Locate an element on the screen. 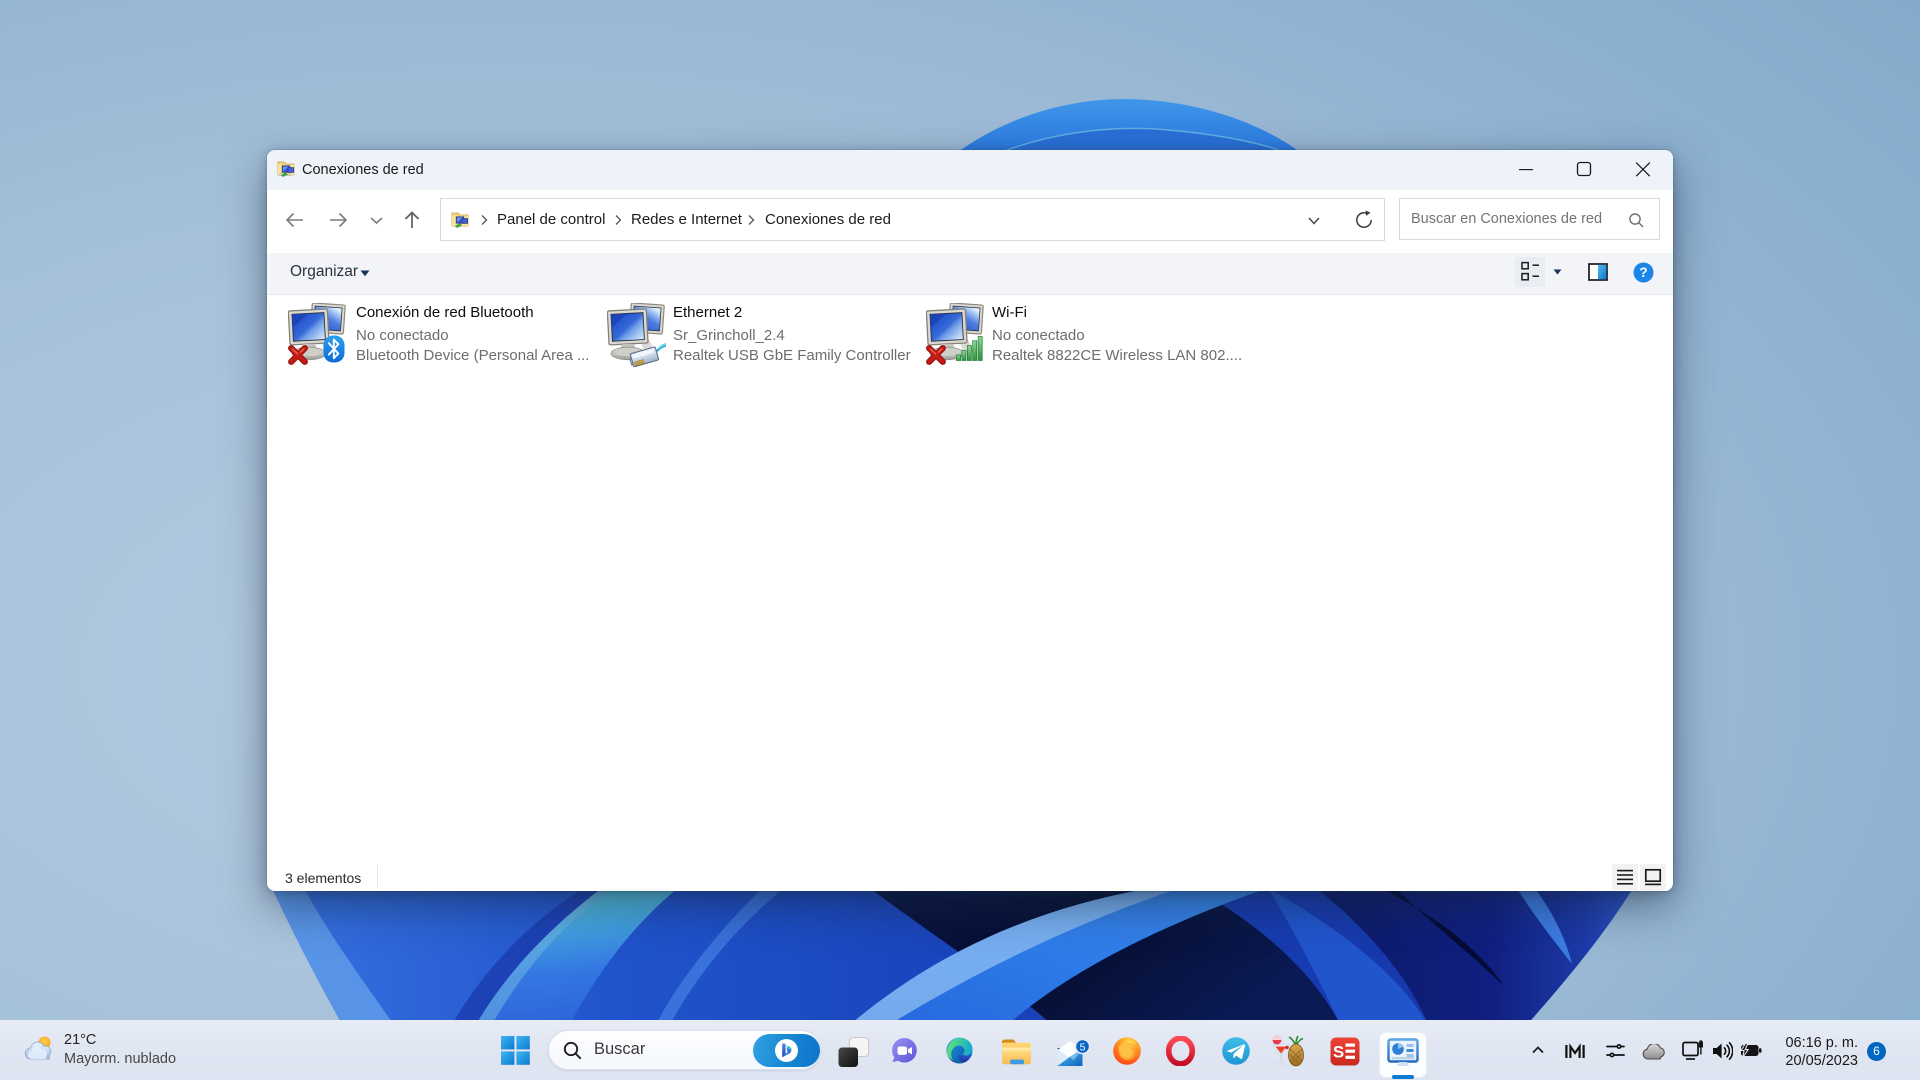  svg-text: 5 is located at coordinates (1083, 1047).